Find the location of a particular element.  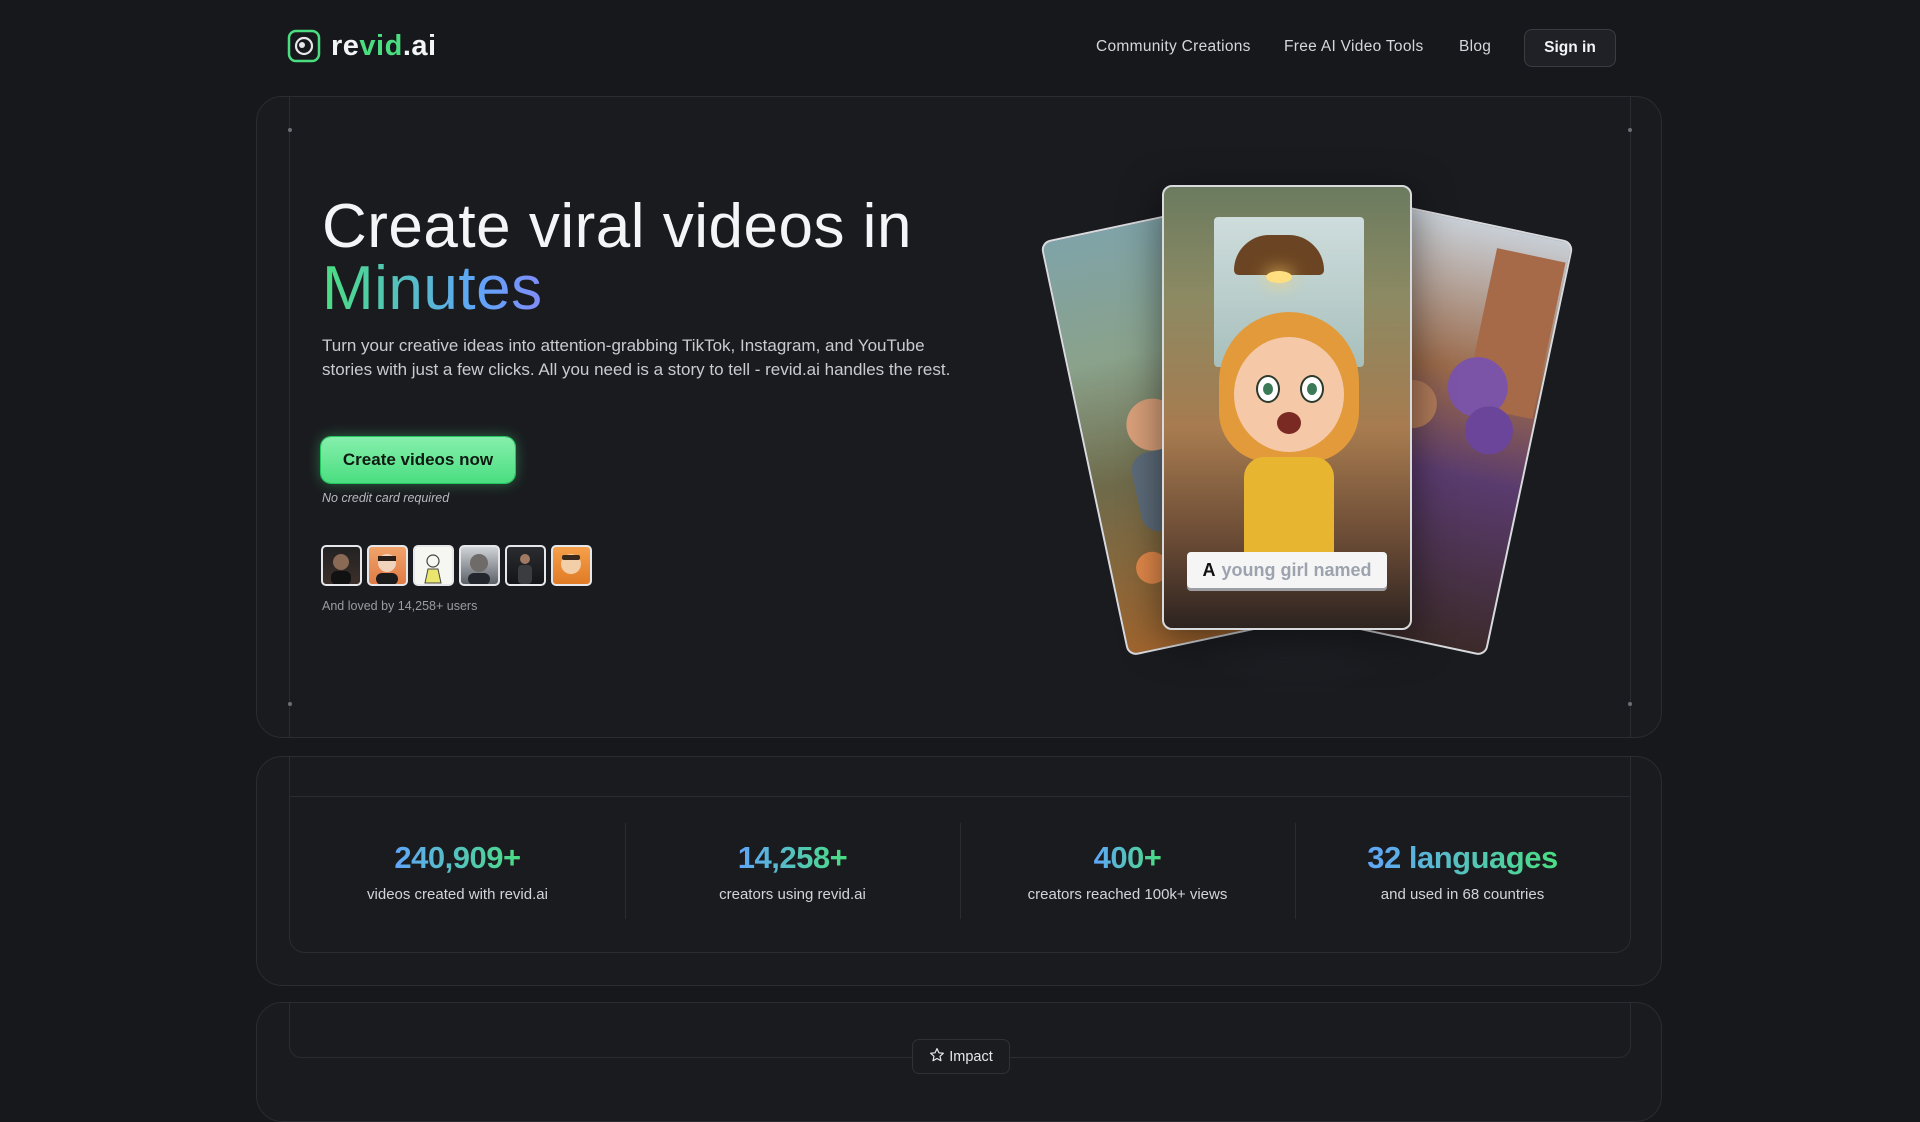

impact-badge: Impact is located at coordinates (961, 1056).